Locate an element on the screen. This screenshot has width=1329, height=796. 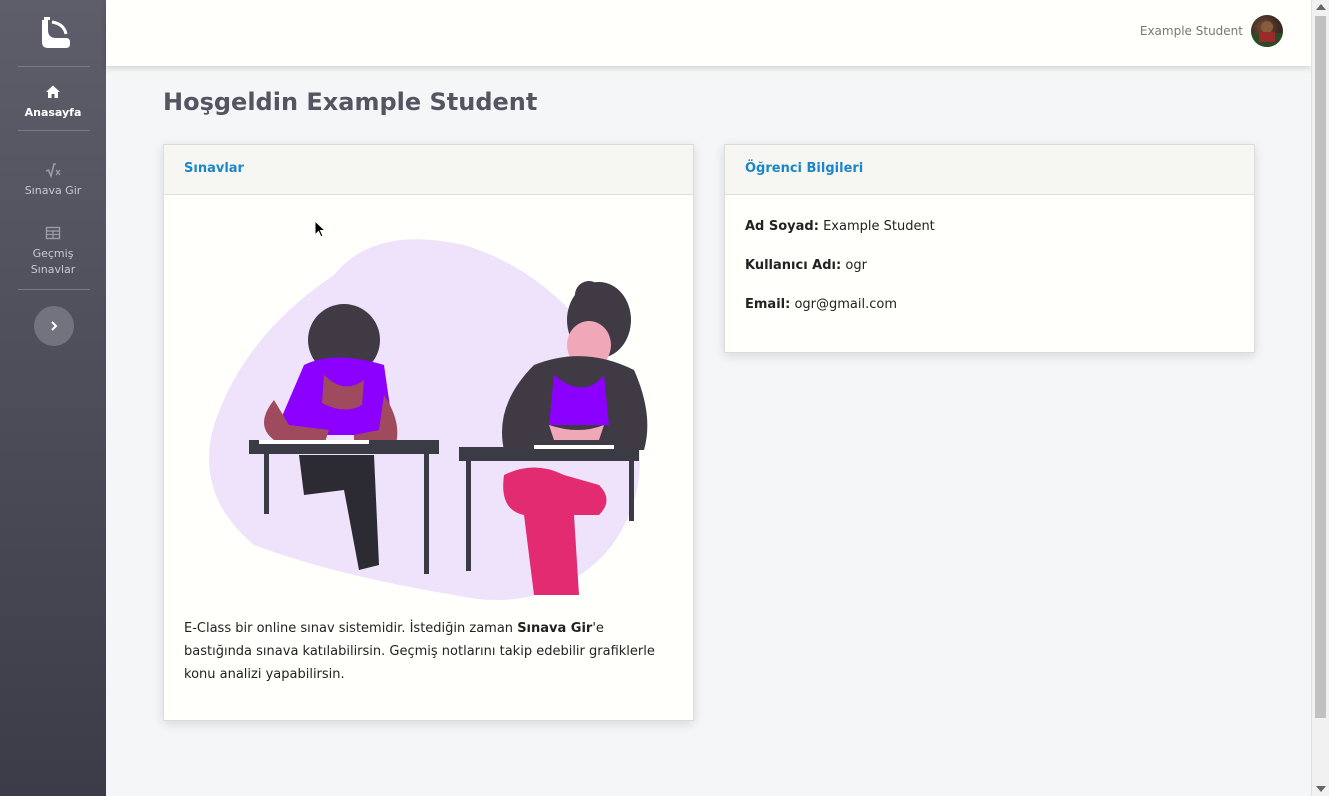
user-name: Example Student is located at coordinates (1191, 31).